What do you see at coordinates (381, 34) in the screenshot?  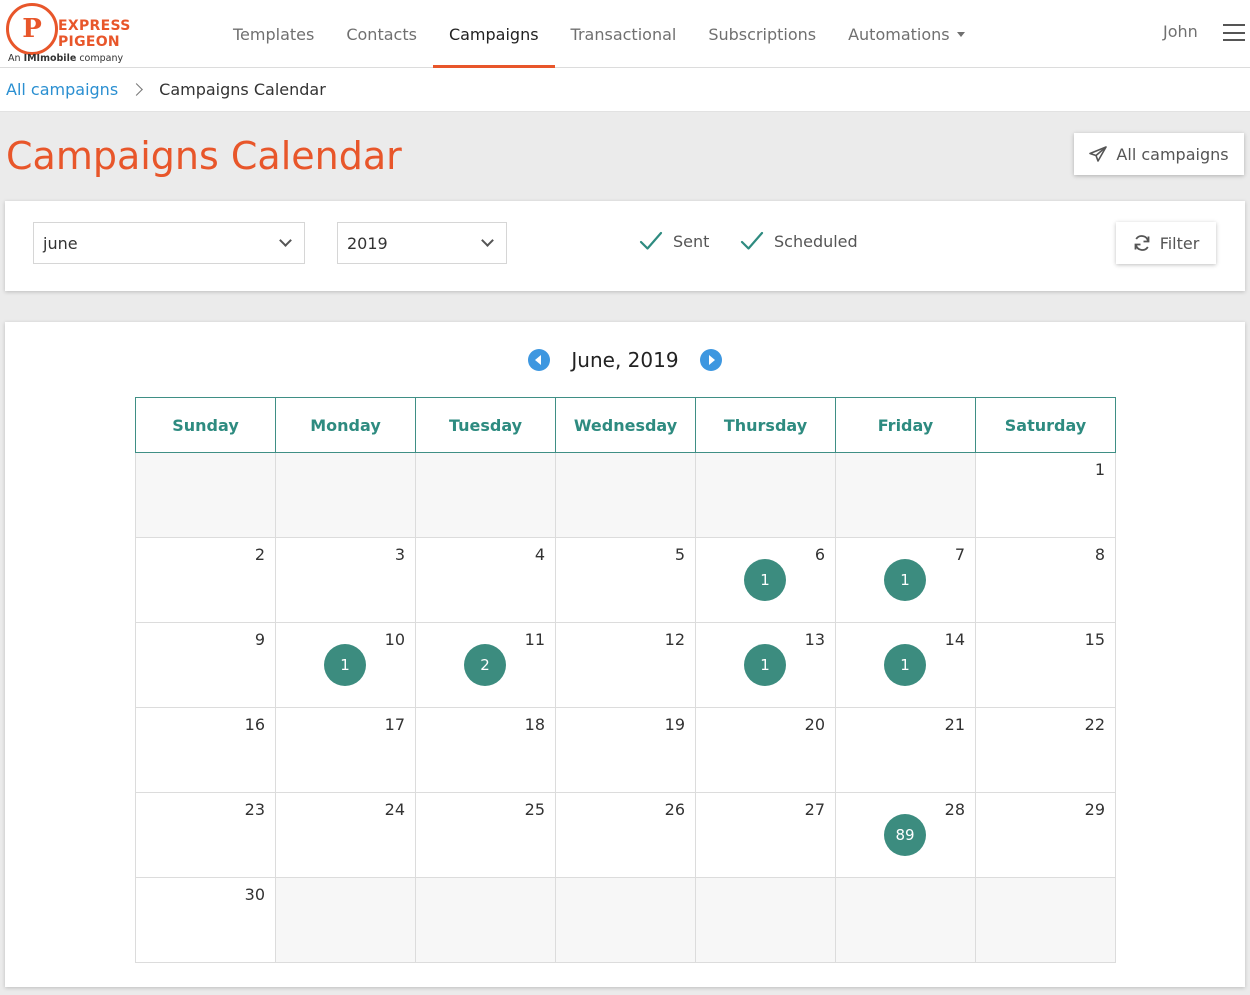 I see `nav-item-contacts: Contacts` at bounding box center [381, 34].